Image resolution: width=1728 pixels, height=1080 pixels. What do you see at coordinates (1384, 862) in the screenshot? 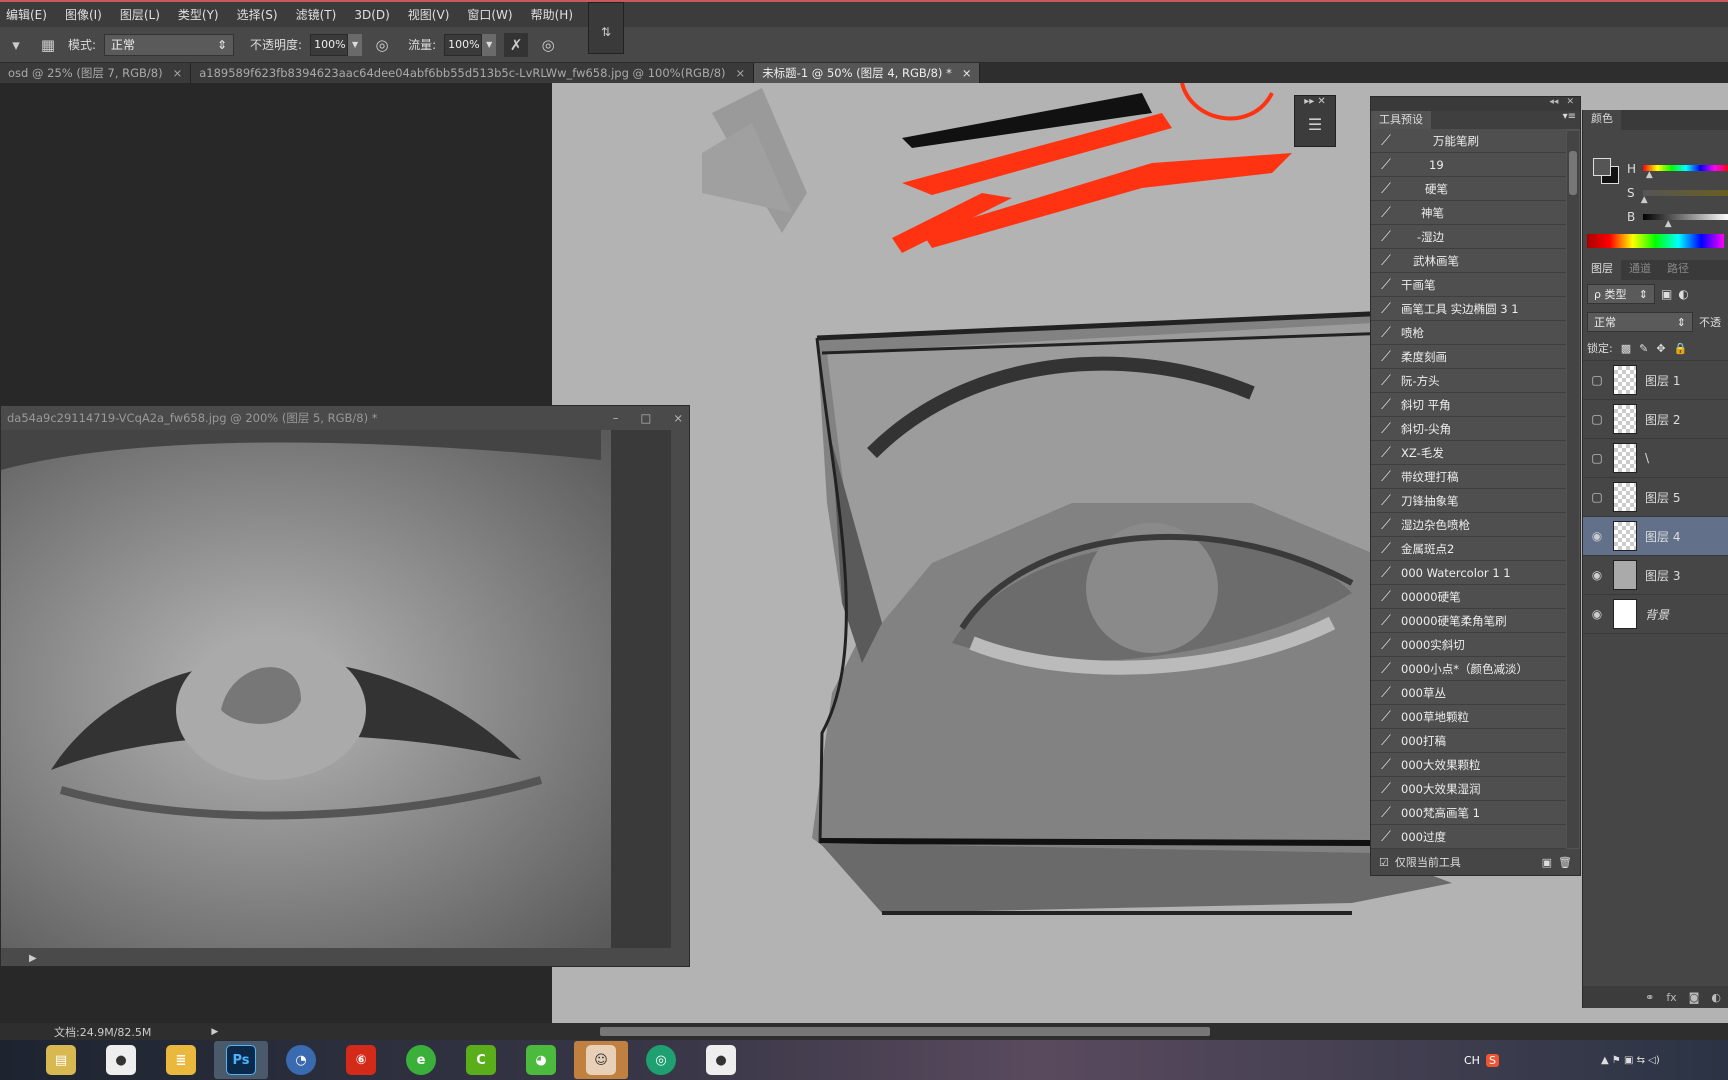
I see `only-current-checkbox: ☑` at bounding box center [1384, 862].